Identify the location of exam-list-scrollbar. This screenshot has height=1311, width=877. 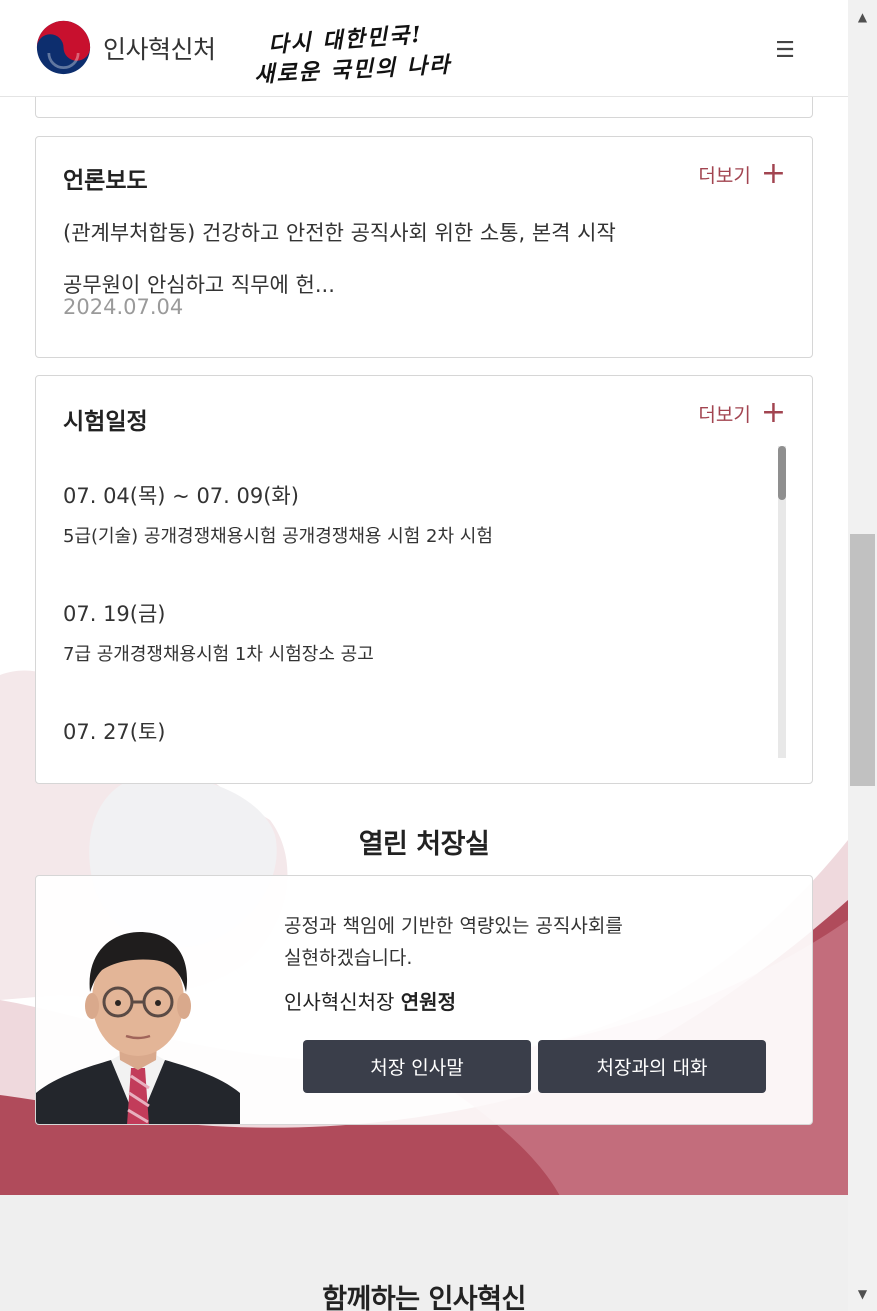
(782, 602).